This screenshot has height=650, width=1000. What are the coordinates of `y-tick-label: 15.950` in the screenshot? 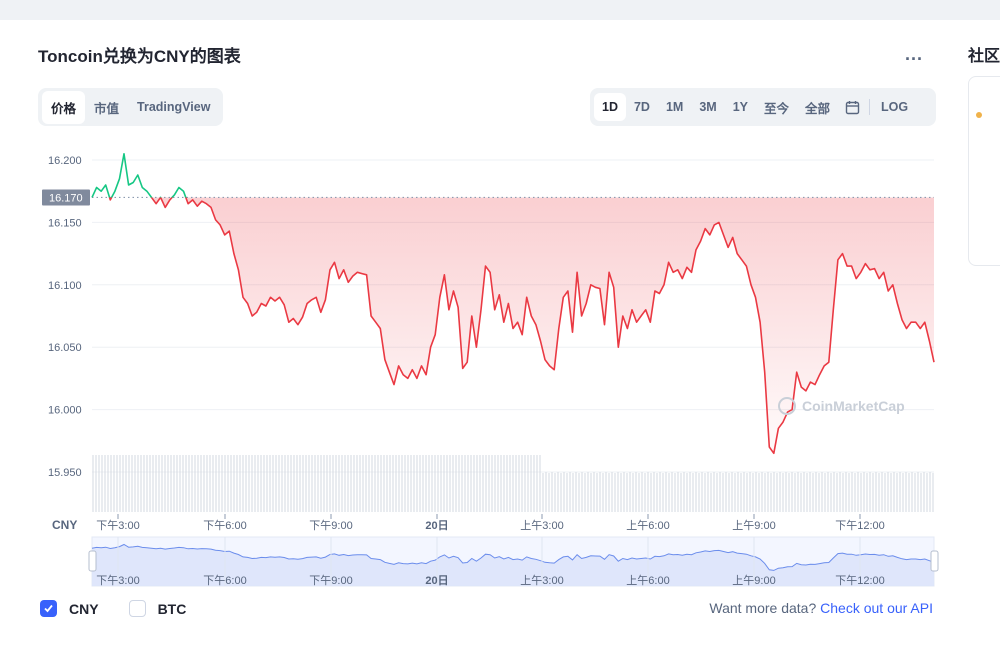 It's located at (65, 473).